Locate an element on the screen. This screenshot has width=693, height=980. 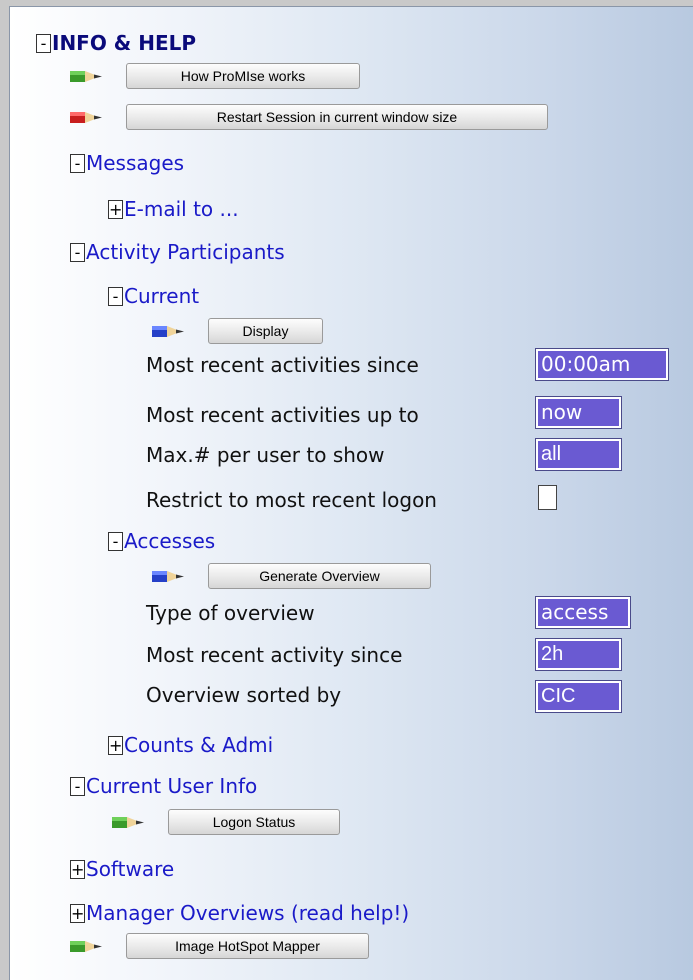
activity-since-field: 2h is located at coordinates (578, 654).